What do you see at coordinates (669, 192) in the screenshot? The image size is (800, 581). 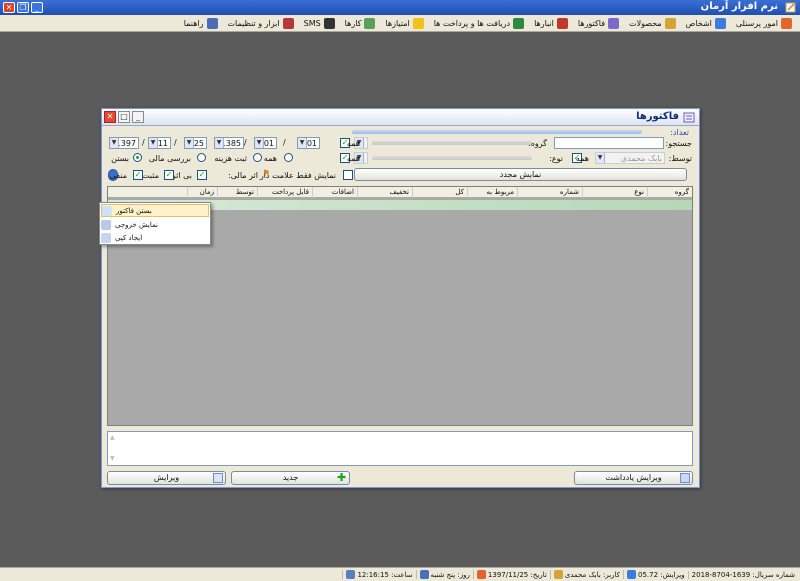 I see `col-group: گروه` at bounding box center [669, 192].